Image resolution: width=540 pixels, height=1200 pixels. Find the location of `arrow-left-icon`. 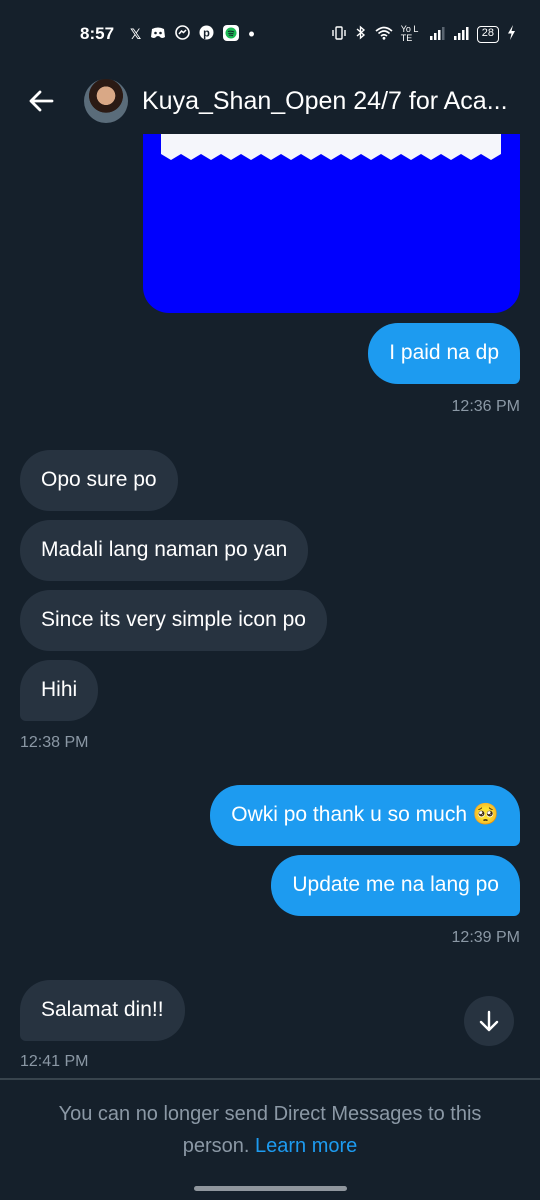

arrow-left-icon is located at coordinates (41, 101).